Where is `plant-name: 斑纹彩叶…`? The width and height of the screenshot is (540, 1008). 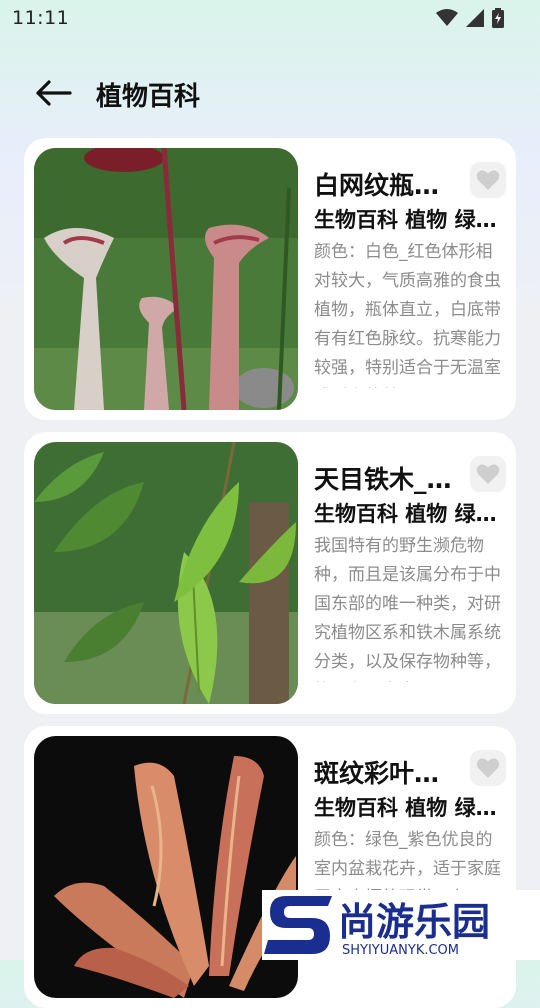 plant-name: 斑纹彩叶… is located at coordinates (377, 773).